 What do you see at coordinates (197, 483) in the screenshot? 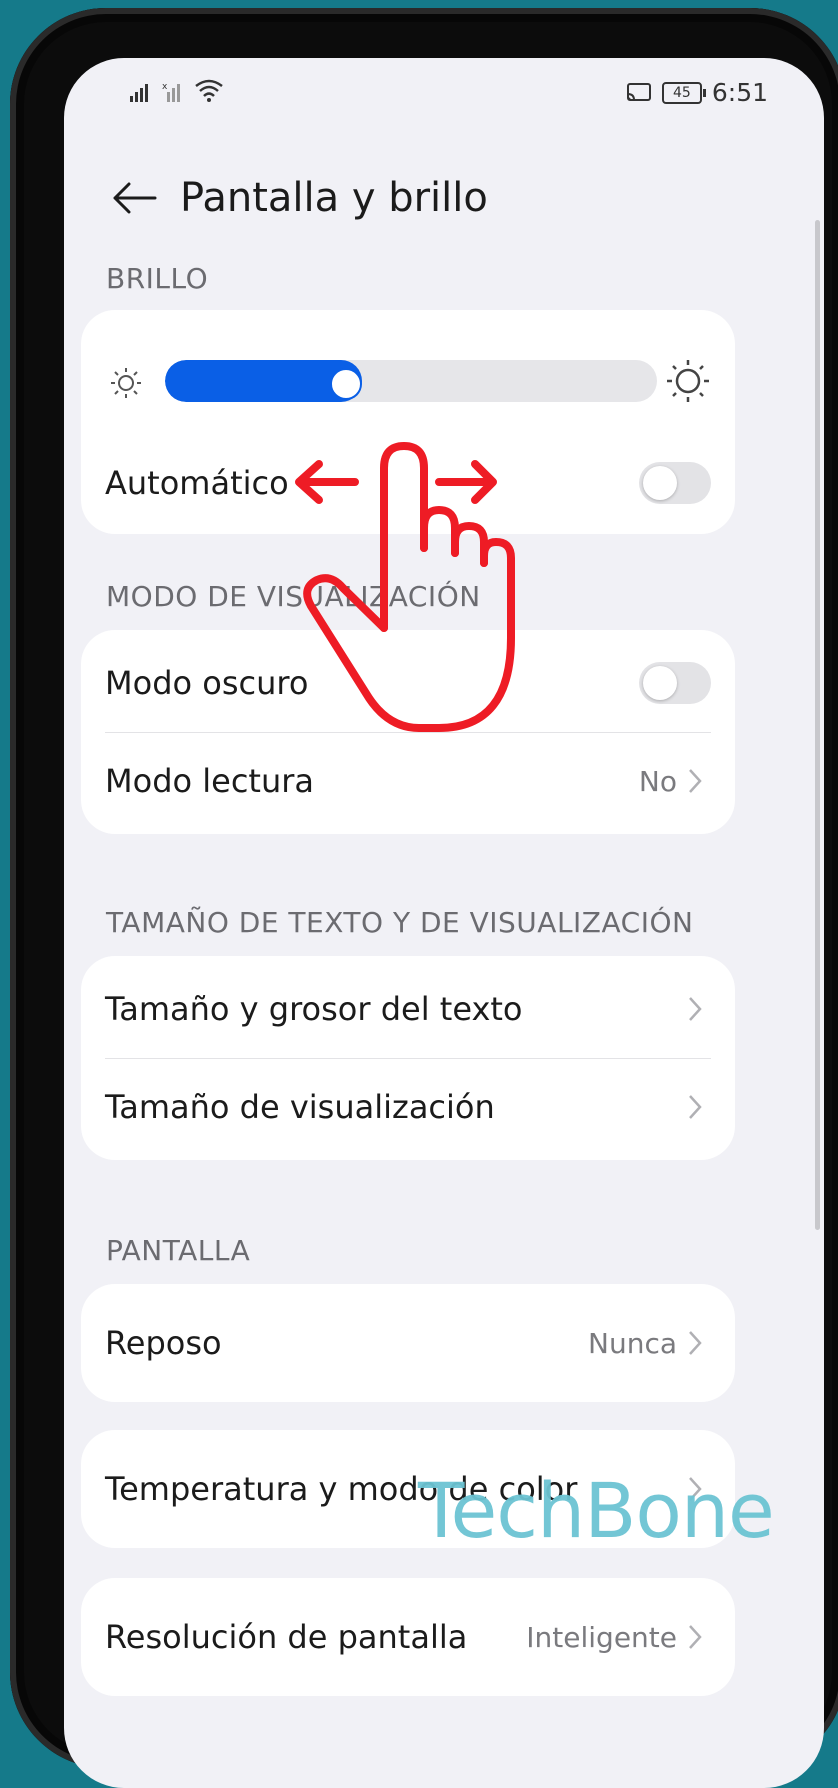
I see `auto-brightness-label: Automático` at bounding box center [197, 483].